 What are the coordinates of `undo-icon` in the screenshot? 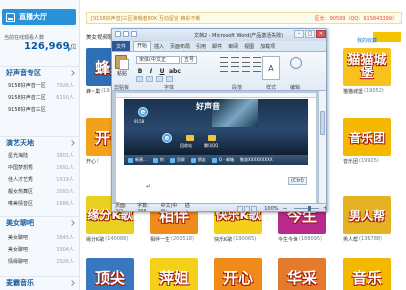 It's located at (134, 34).